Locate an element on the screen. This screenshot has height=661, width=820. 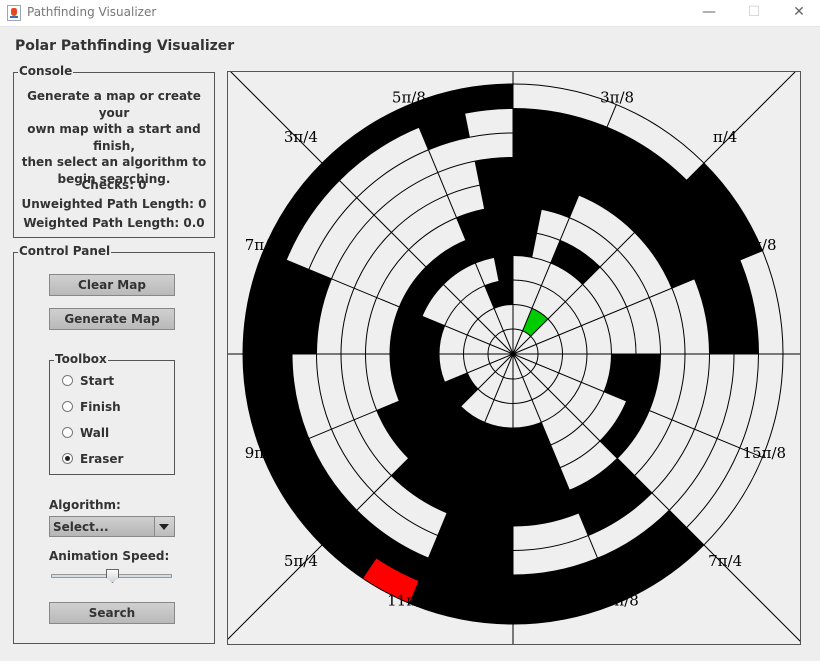
angle-label: π/4 is located at coordinates (725, 137).